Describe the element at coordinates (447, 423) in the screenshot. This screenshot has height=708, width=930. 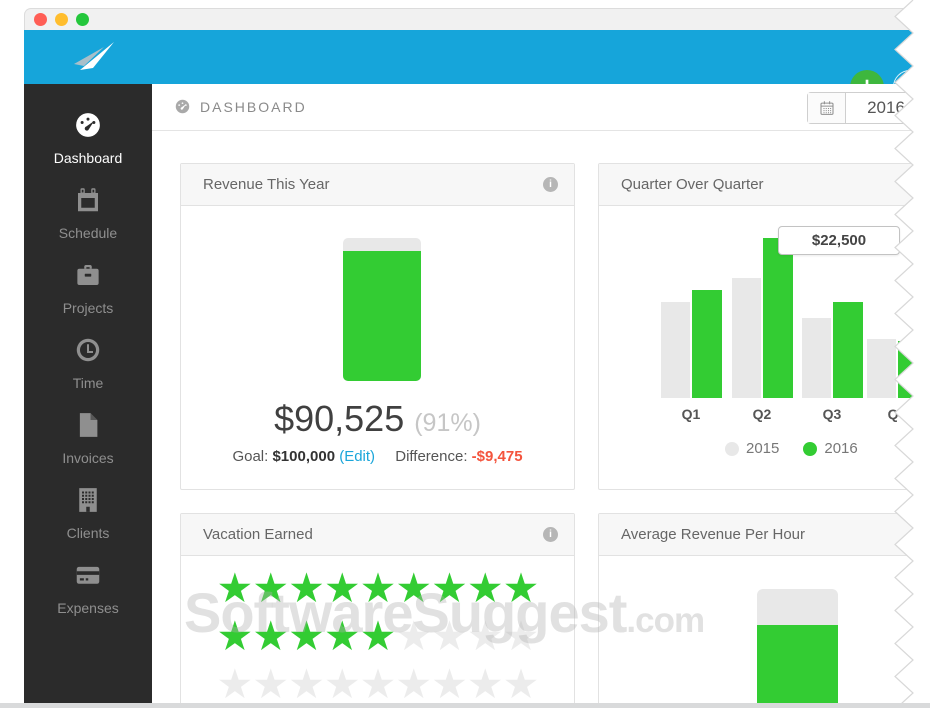
I see `amount-percent: (91%)` at that location.